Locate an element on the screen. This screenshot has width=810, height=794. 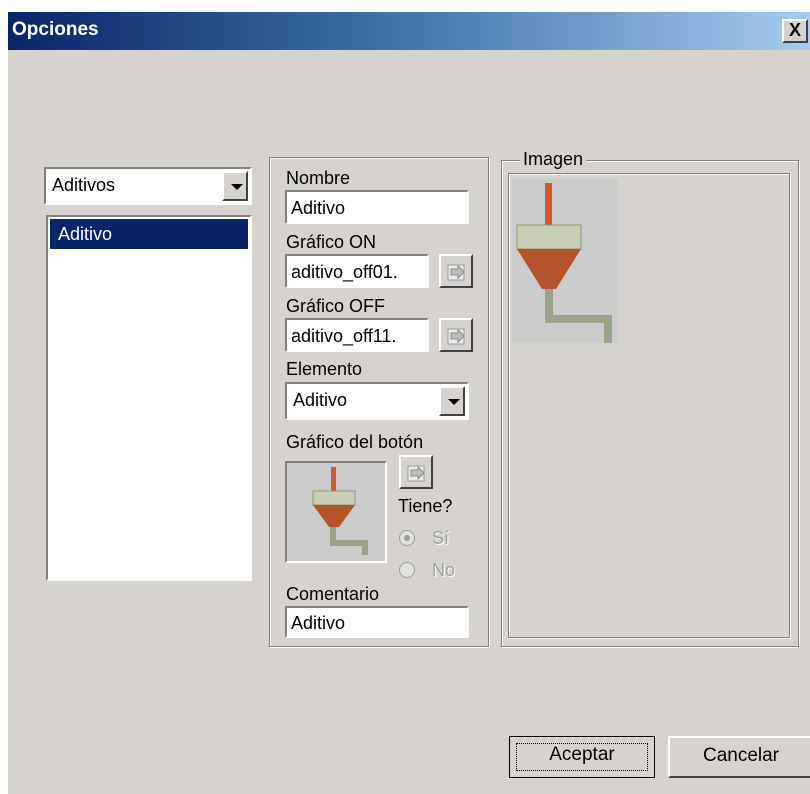
grafico-on-field: aditivo_off01. is located at coordinates (357, 271).